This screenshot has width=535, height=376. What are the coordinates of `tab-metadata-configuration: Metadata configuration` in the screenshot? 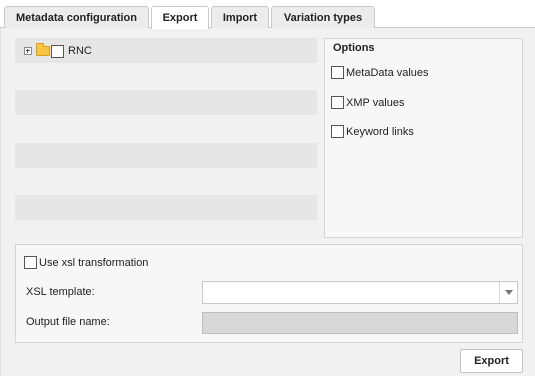 It's located at (76, 17).